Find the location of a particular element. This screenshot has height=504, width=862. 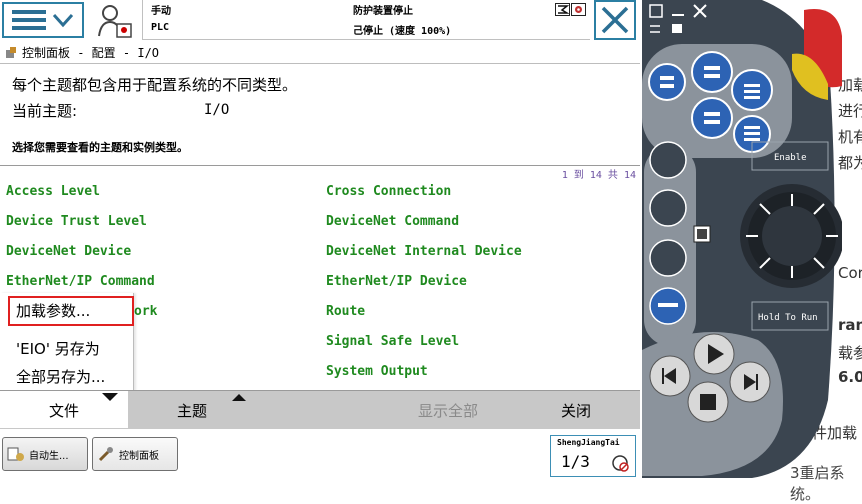

breadcrumb: 控制面板 - 配置 - I/O is located at coordinates (320, 53).